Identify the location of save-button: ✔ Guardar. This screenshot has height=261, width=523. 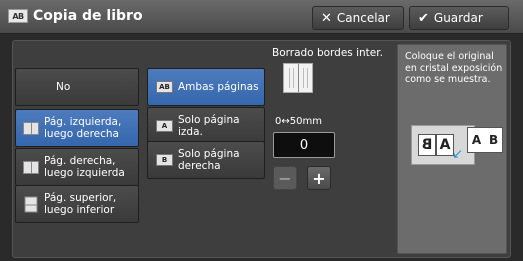
(459, 18).